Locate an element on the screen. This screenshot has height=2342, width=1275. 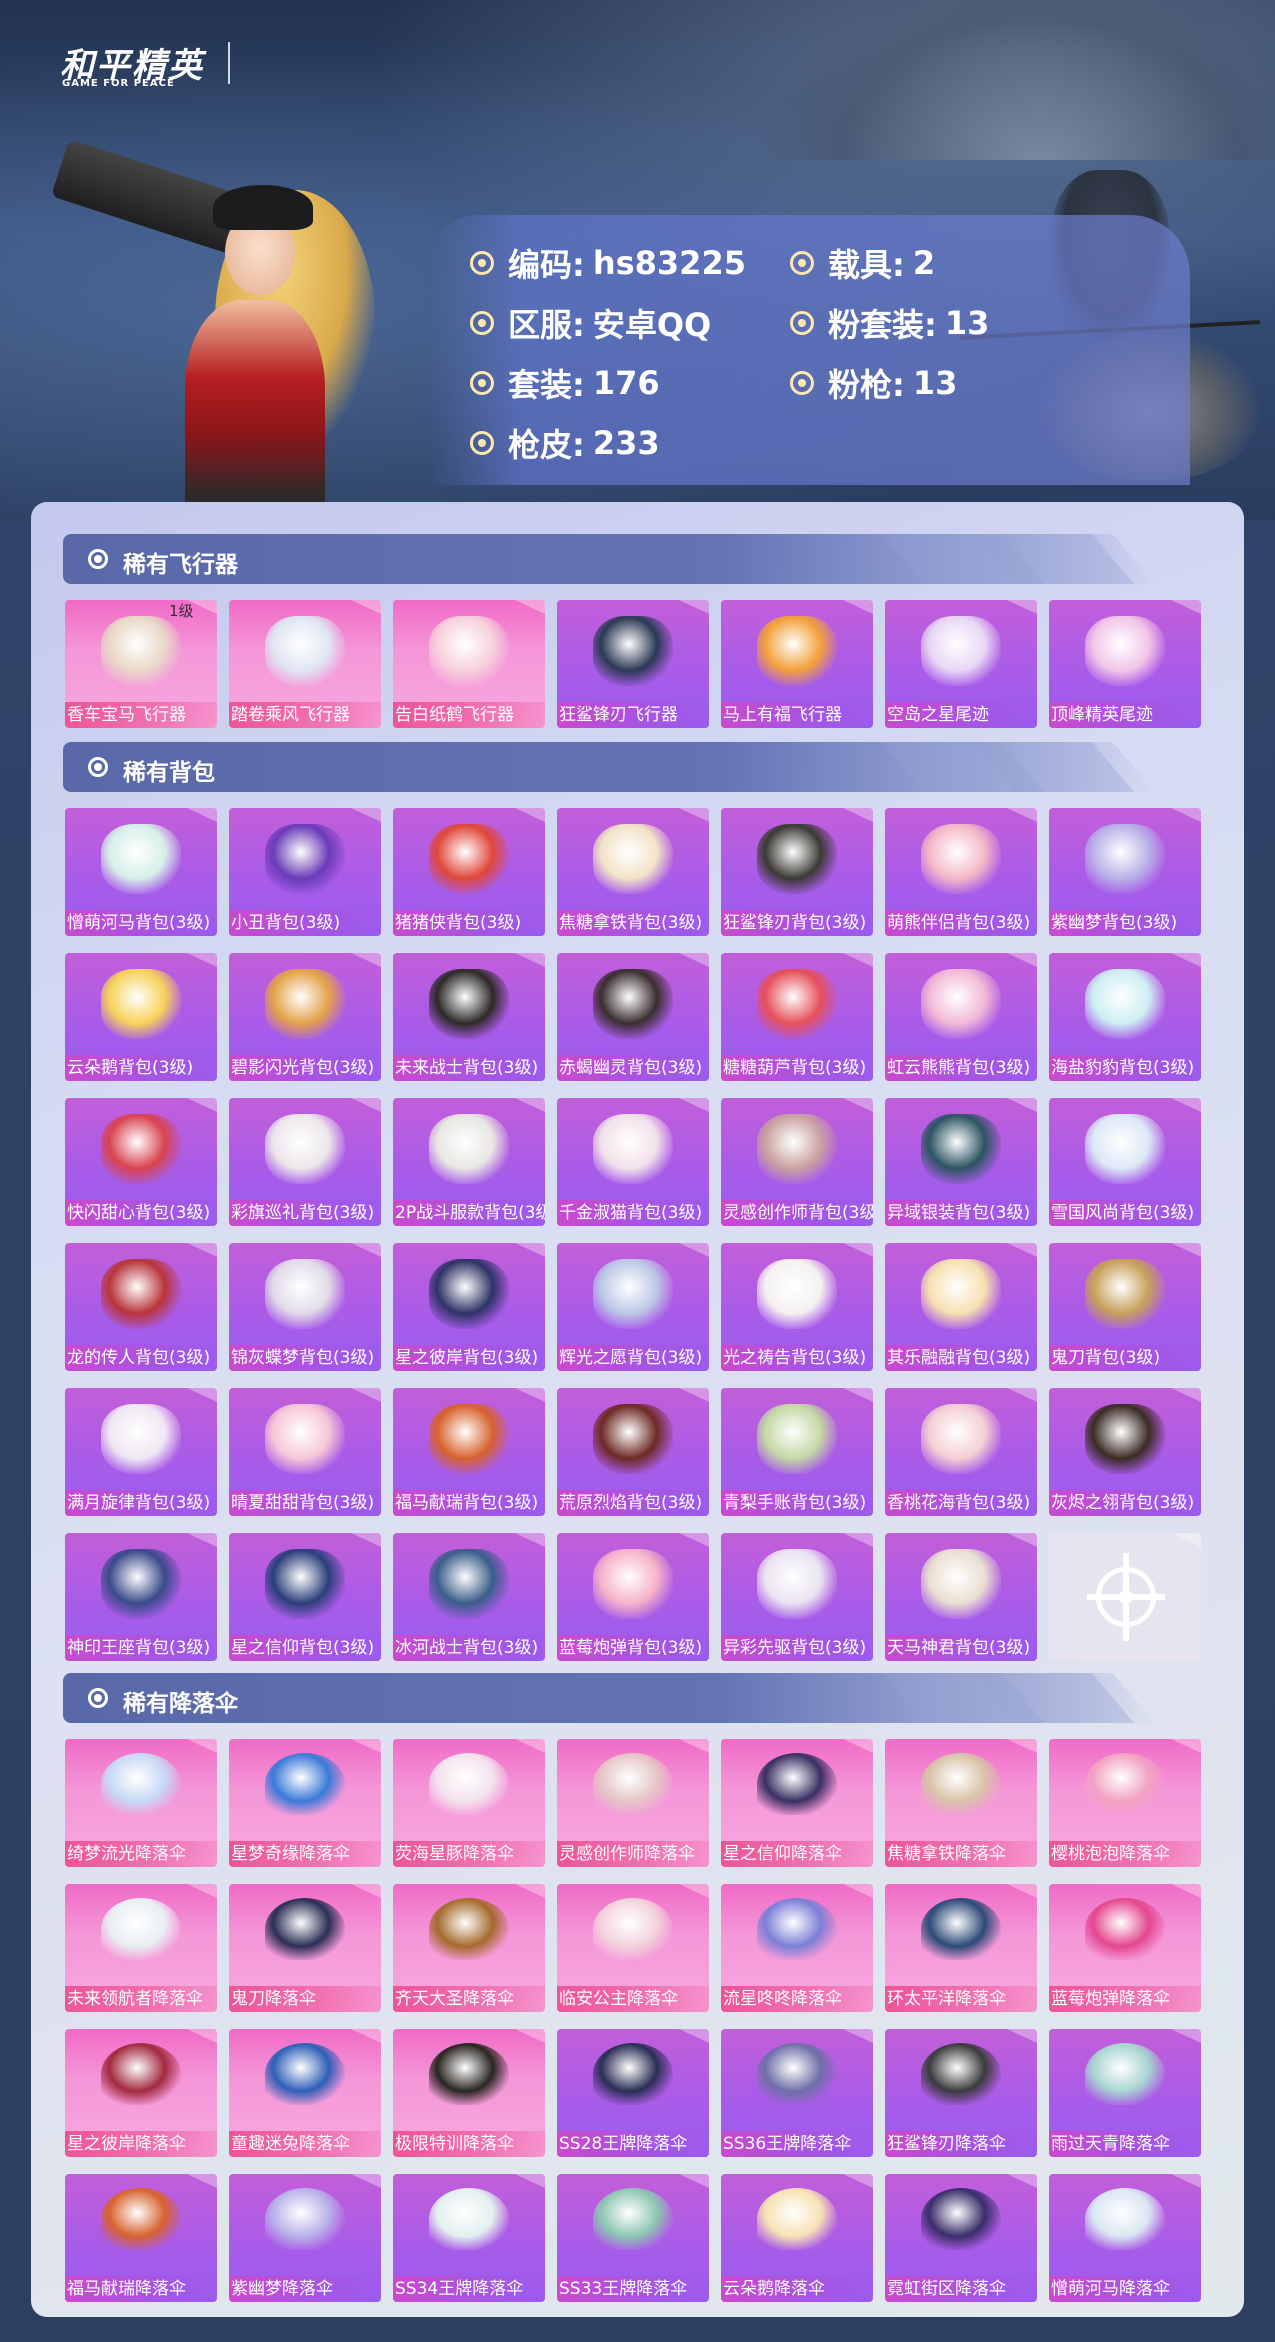
backpack-item-card: 龙的传人背包(3级) is located at coordinates (141, 1307).